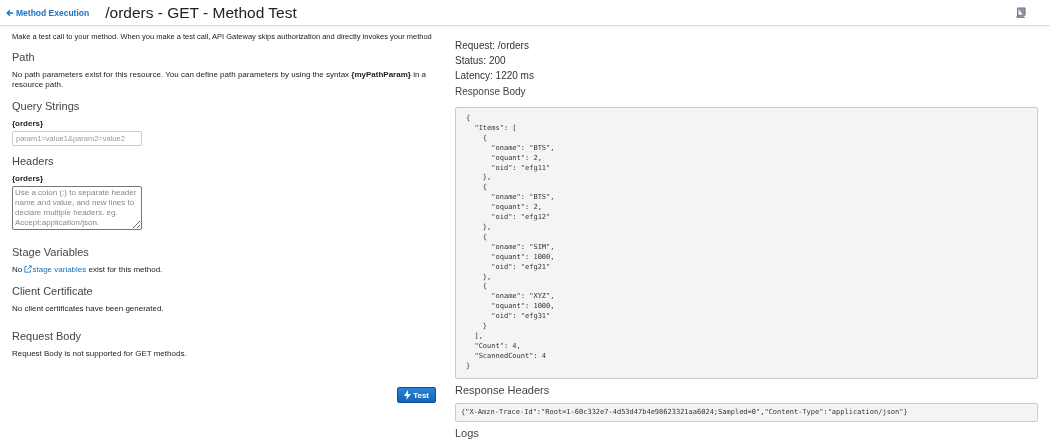 This screenshot has height=447, width=1050. What do you see at coordinates (33, 161) in the screenshot?
I see `section-heading: Headers` at bounding box center [33, 161].